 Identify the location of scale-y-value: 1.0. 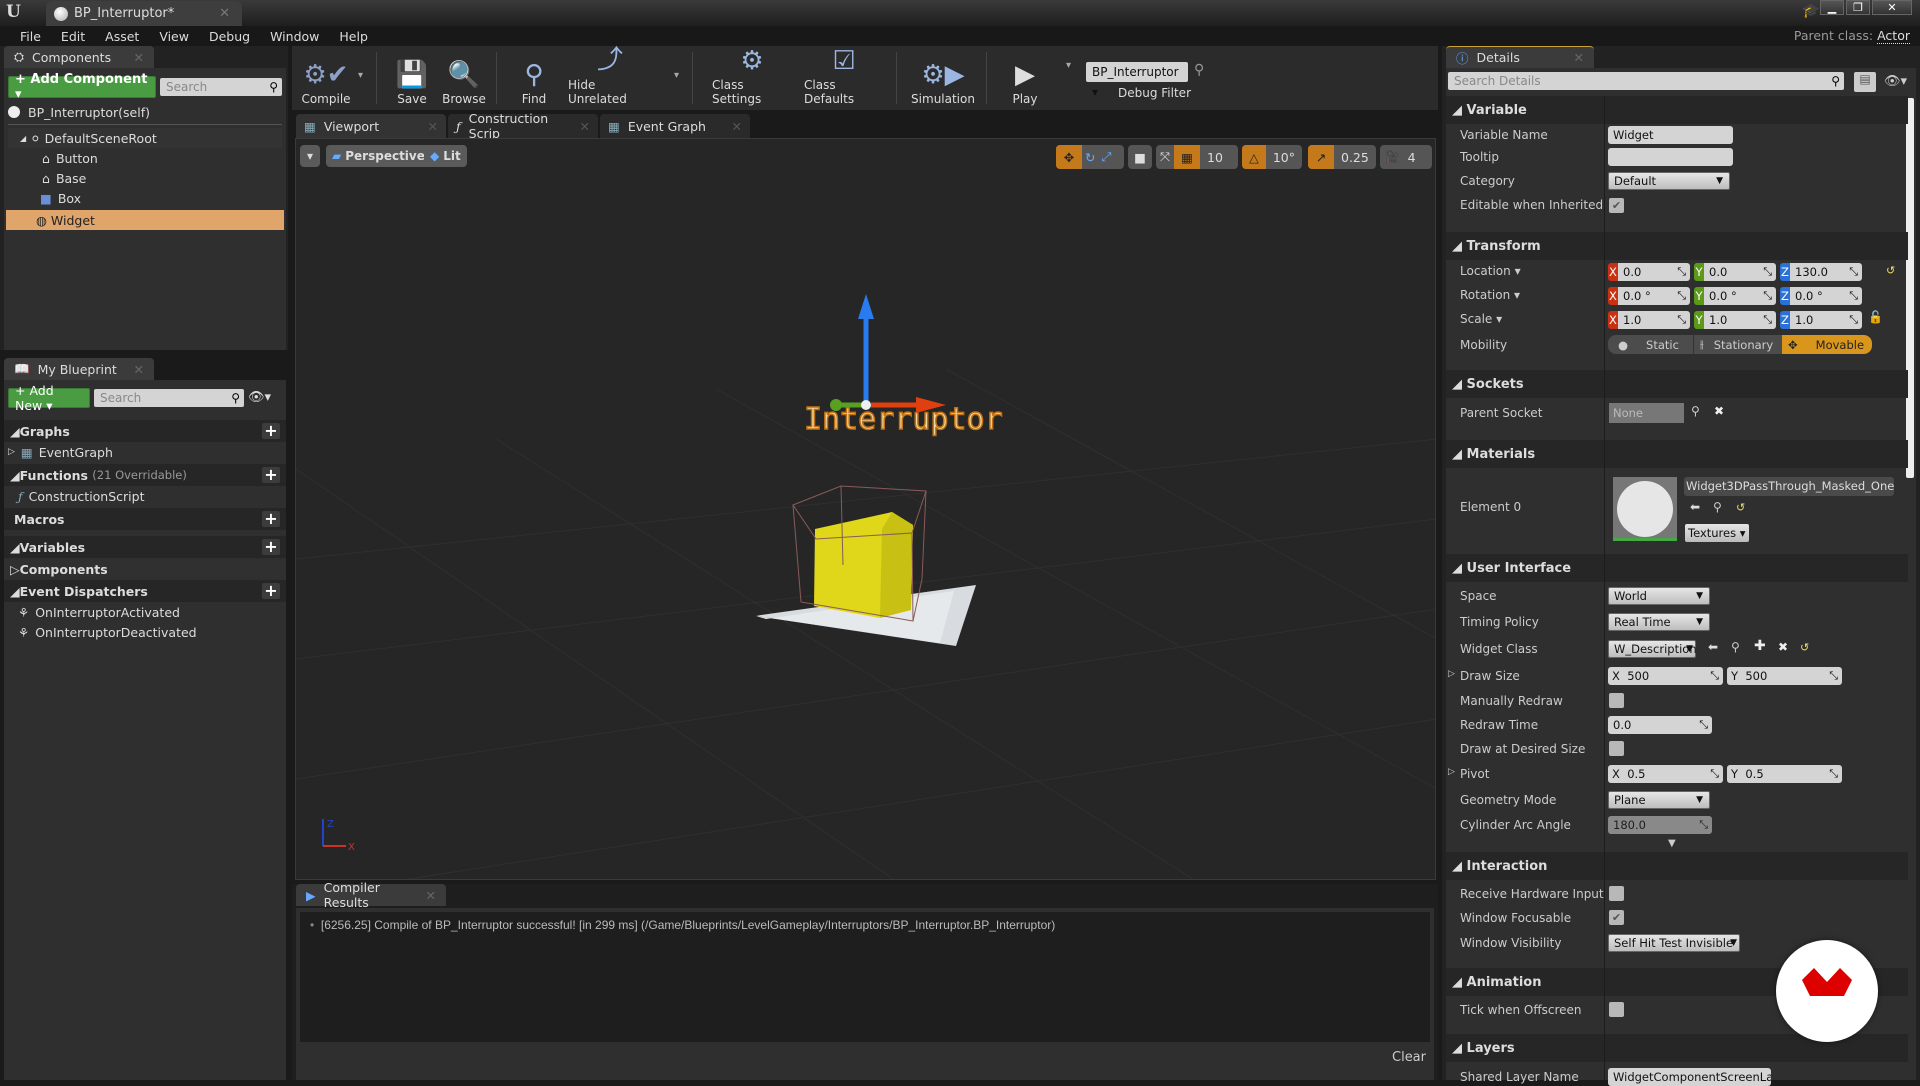
(1740, 320).